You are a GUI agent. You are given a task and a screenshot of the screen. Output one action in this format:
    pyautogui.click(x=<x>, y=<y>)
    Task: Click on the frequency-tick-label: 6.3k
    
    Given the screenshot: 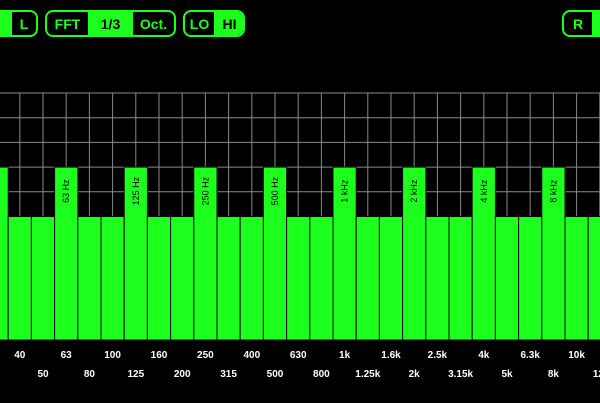 What is the action you would take?
    pyautogui.click(x=530, y=355)
    